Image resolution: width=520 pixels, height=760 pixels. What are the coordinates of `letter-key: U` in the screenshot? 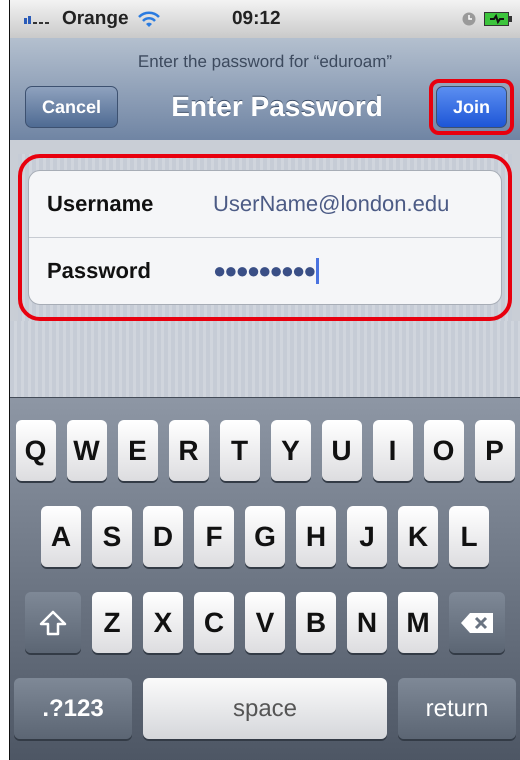 It's located at (342, 450).